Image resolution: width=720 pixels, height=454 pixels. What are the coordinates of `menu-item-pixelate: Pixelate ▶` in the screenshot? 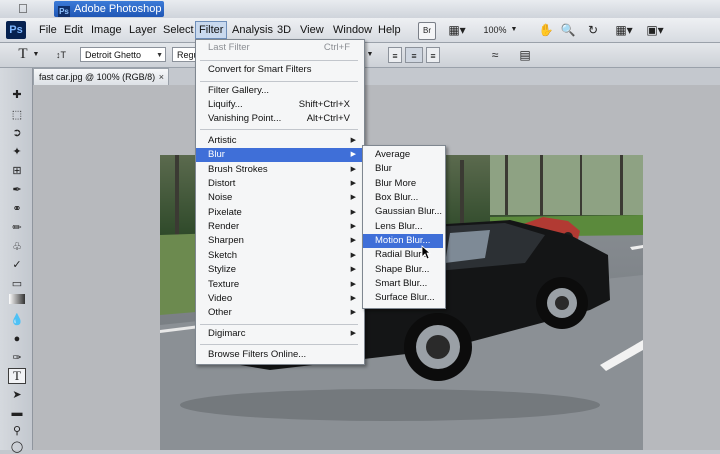 It's located at (279, 213).